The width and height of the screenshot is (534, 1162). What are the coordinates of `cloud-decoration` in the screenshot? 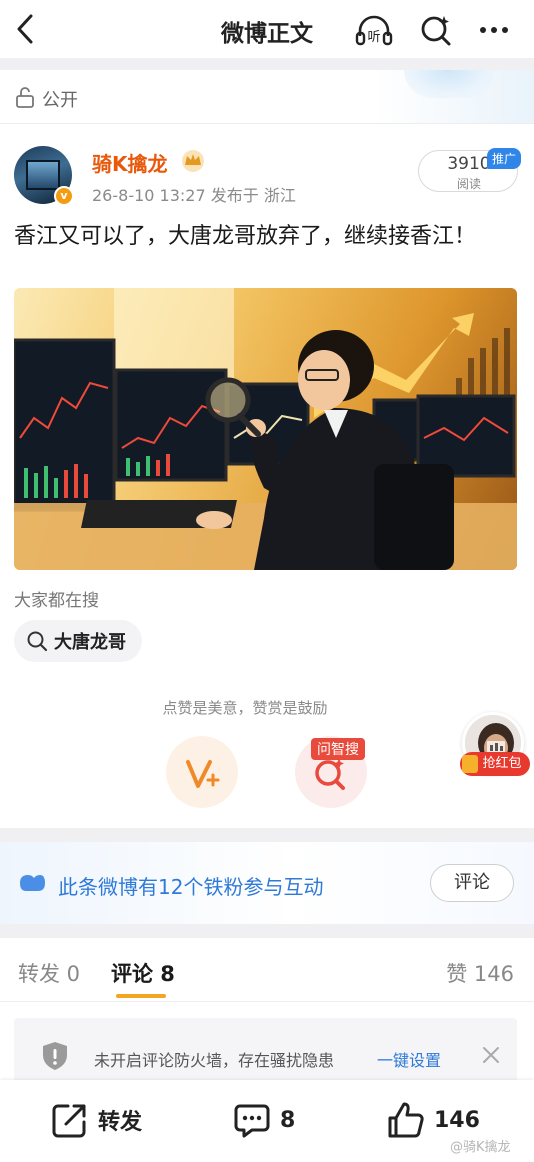 It's located at (449, 84).